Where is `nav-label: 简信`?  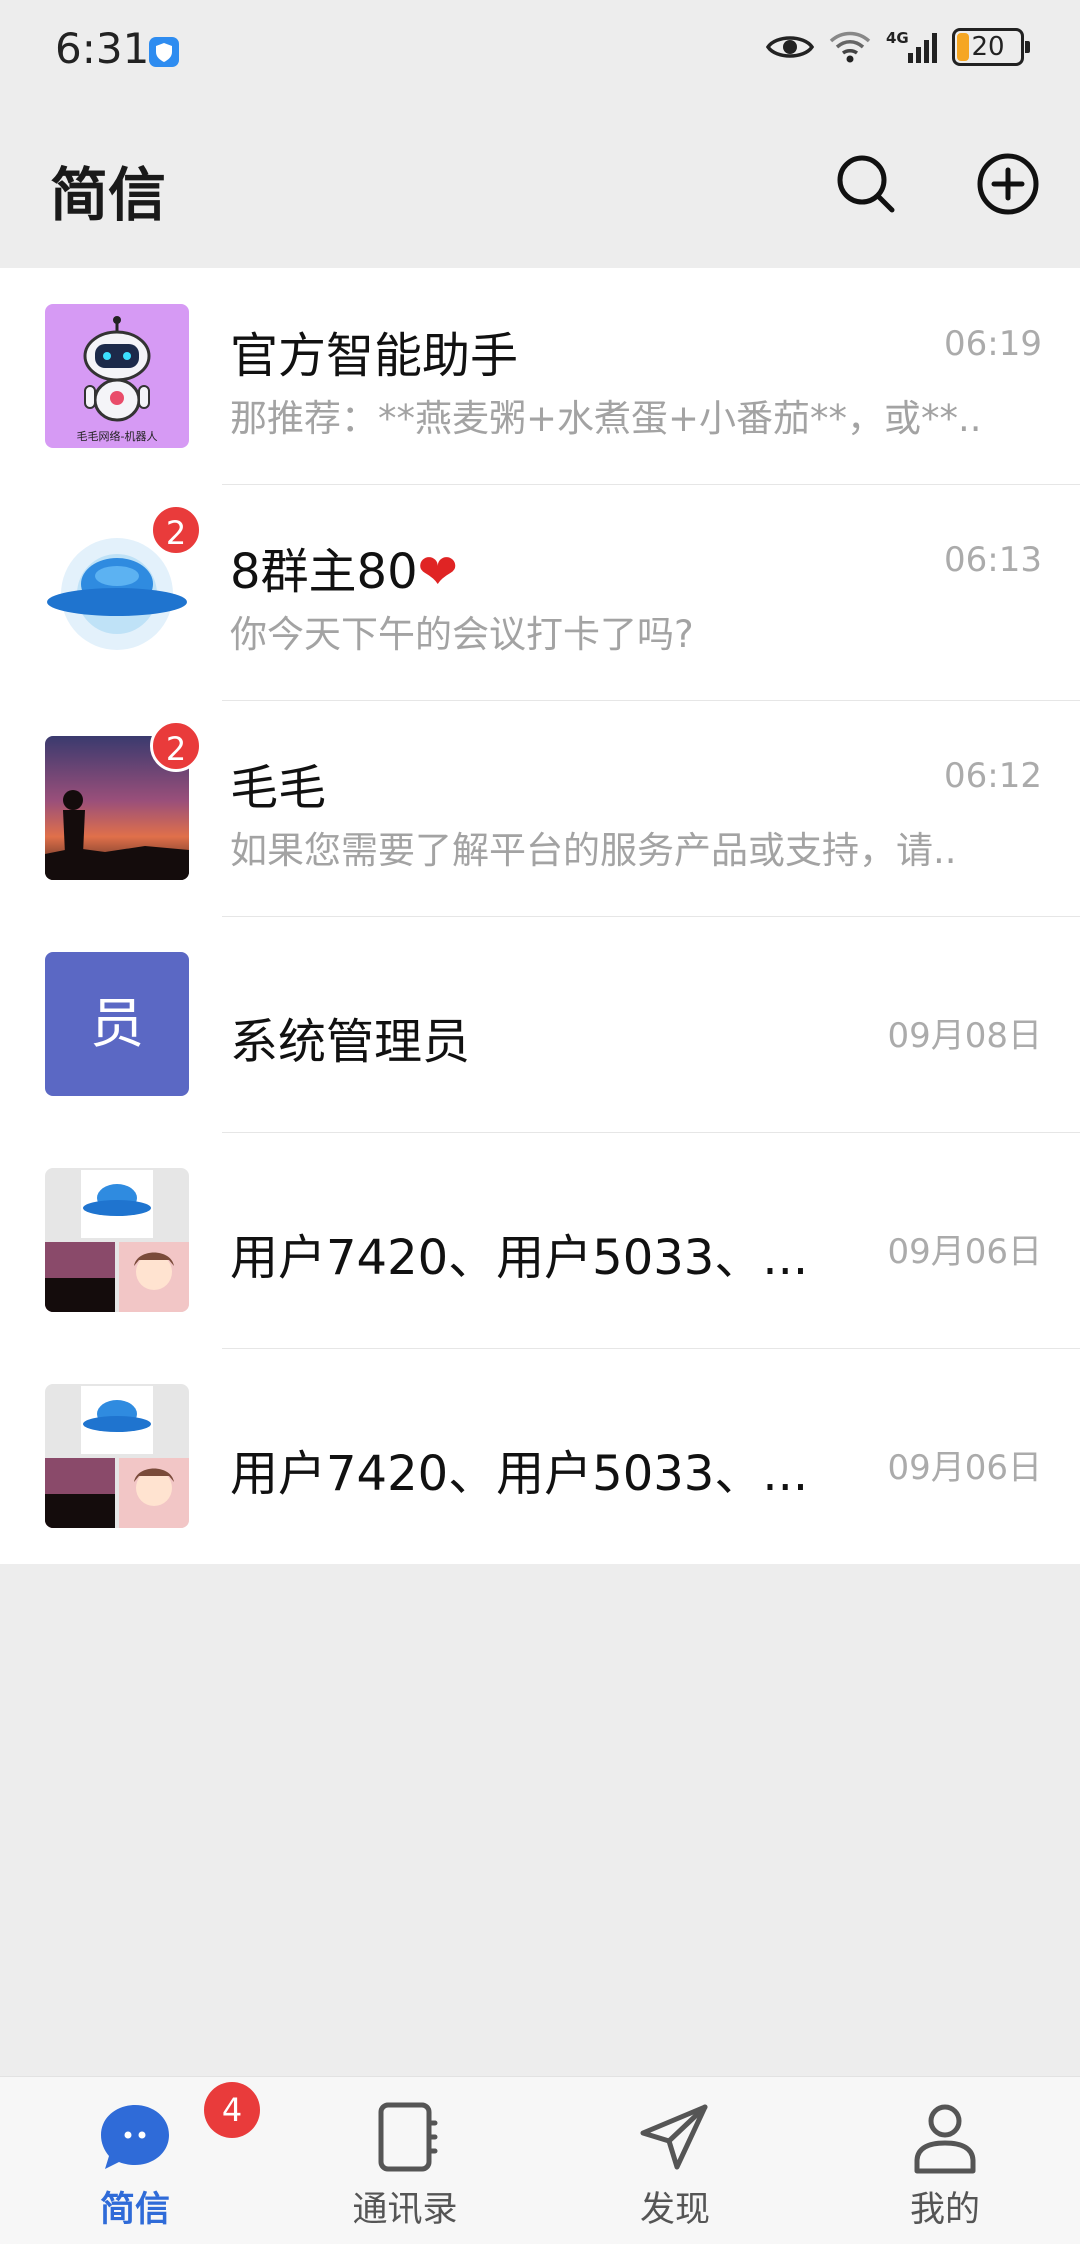
nav-label: 简信 is located at coordinates (134, 2210).